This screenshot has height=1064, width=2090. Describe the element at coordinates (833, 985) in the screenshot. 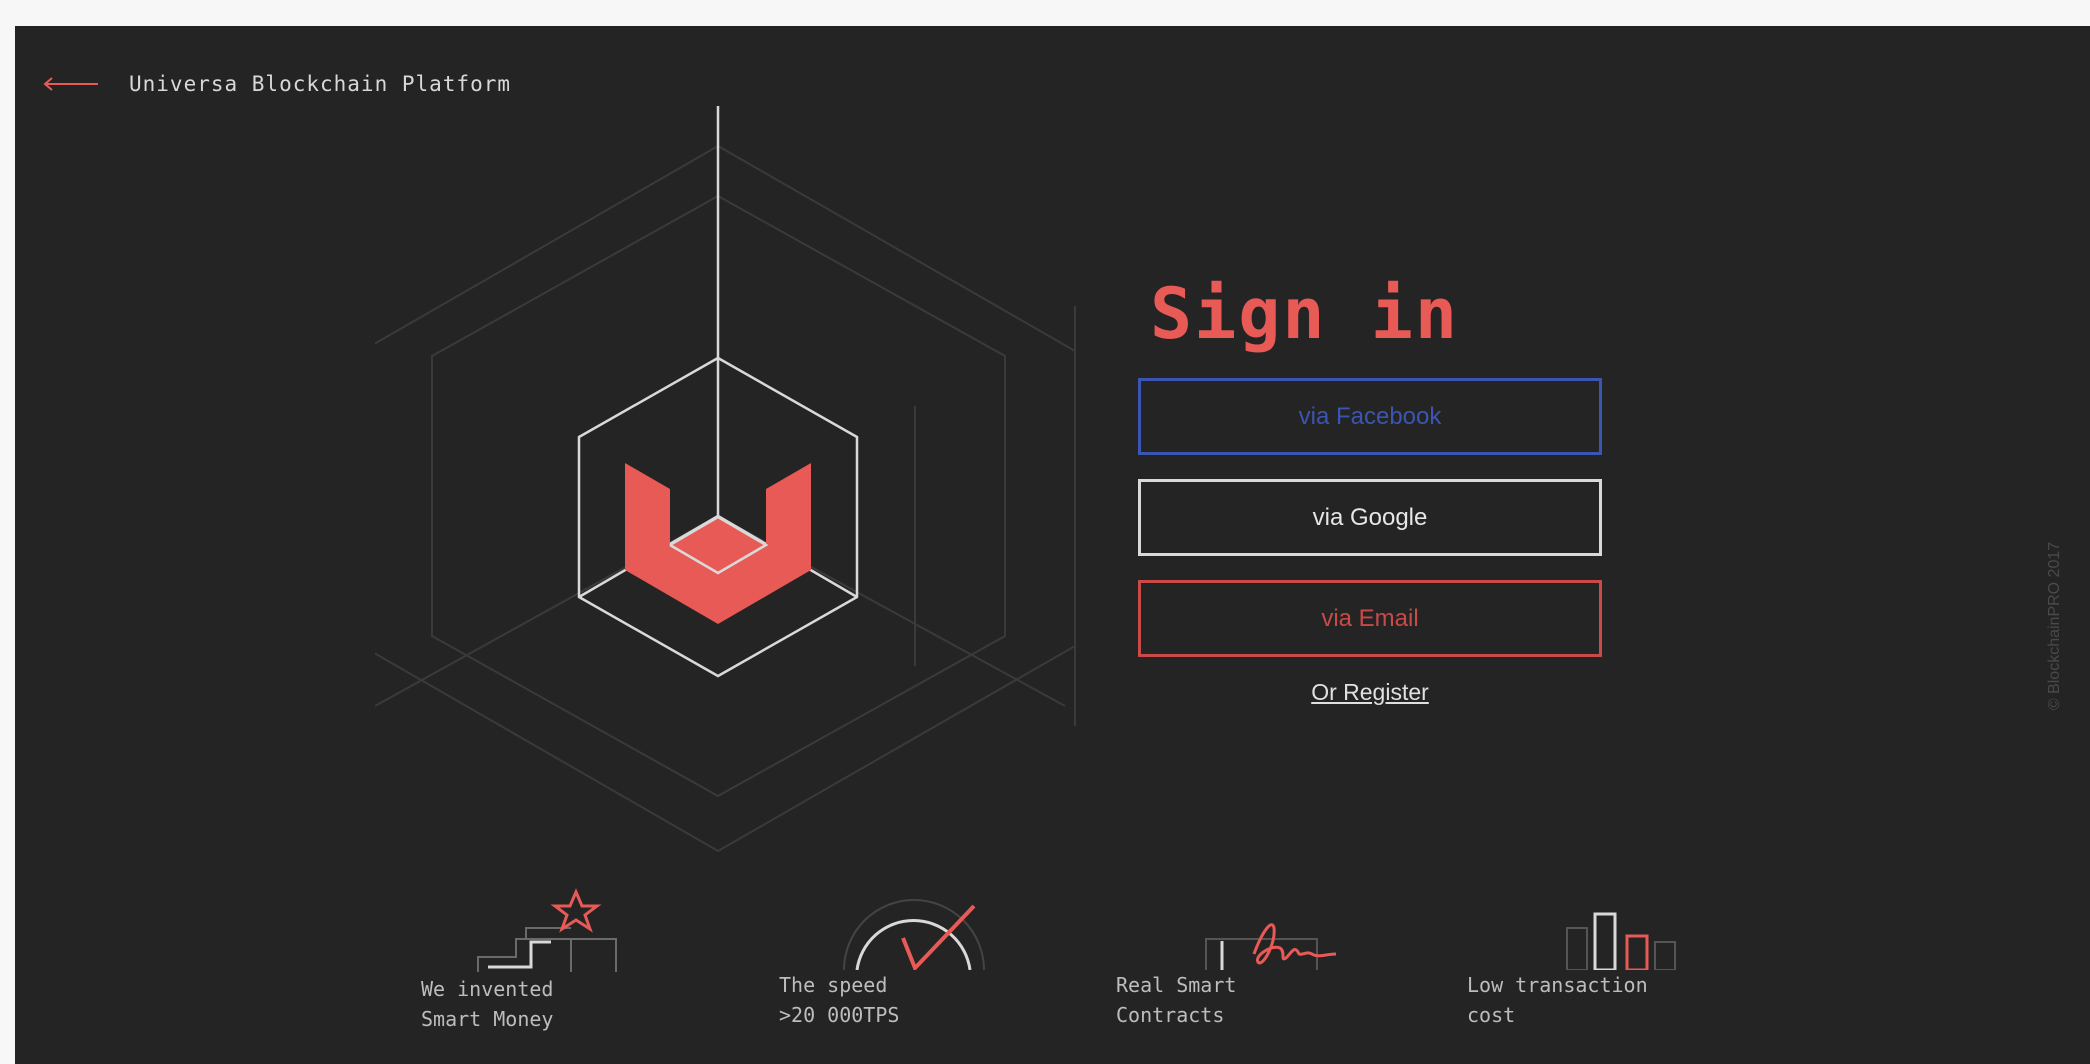

I see `feature-line: The speed` at that location.